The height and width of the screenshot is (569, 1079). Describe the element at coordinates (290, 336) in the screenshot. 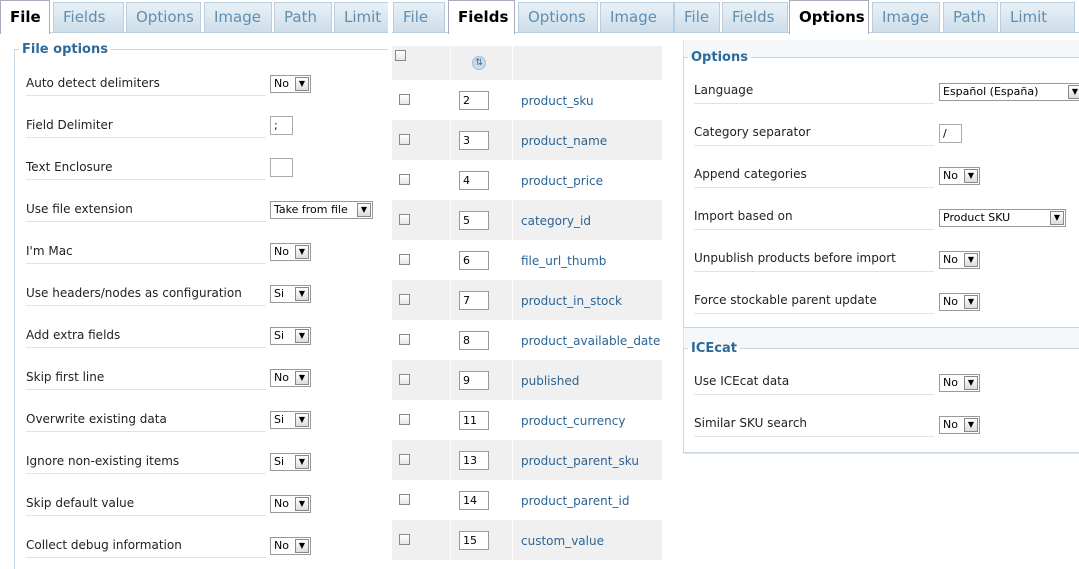

I see `add-extra-fields-select: Si ▼` at that location.